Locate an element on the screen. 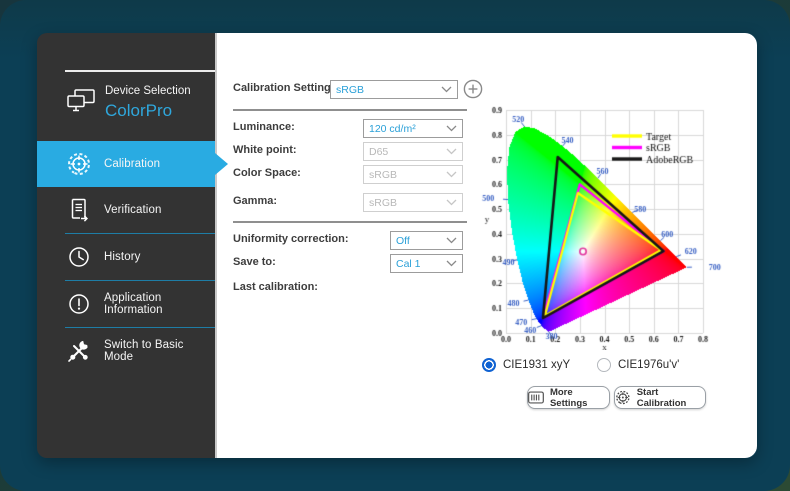 This screenshot has height=491, width=790. displays-icon is located at coordinates (81, 103).